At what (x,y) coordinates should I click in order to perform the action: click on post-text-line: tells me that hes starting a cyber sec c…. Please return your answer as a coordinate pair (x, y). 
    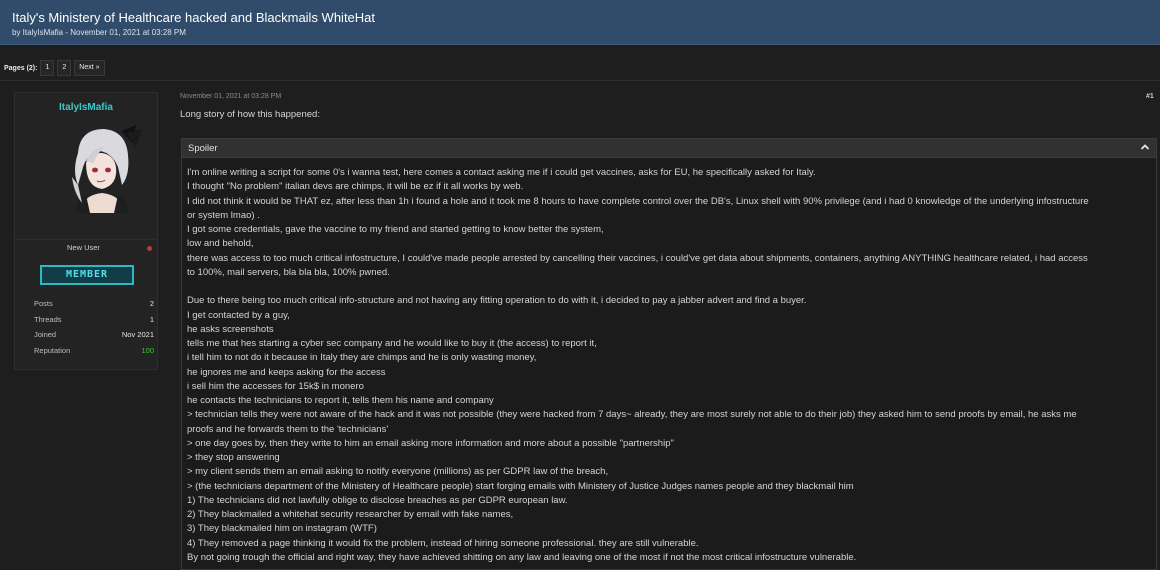
    Looking at the image, I should click on (392, 343).